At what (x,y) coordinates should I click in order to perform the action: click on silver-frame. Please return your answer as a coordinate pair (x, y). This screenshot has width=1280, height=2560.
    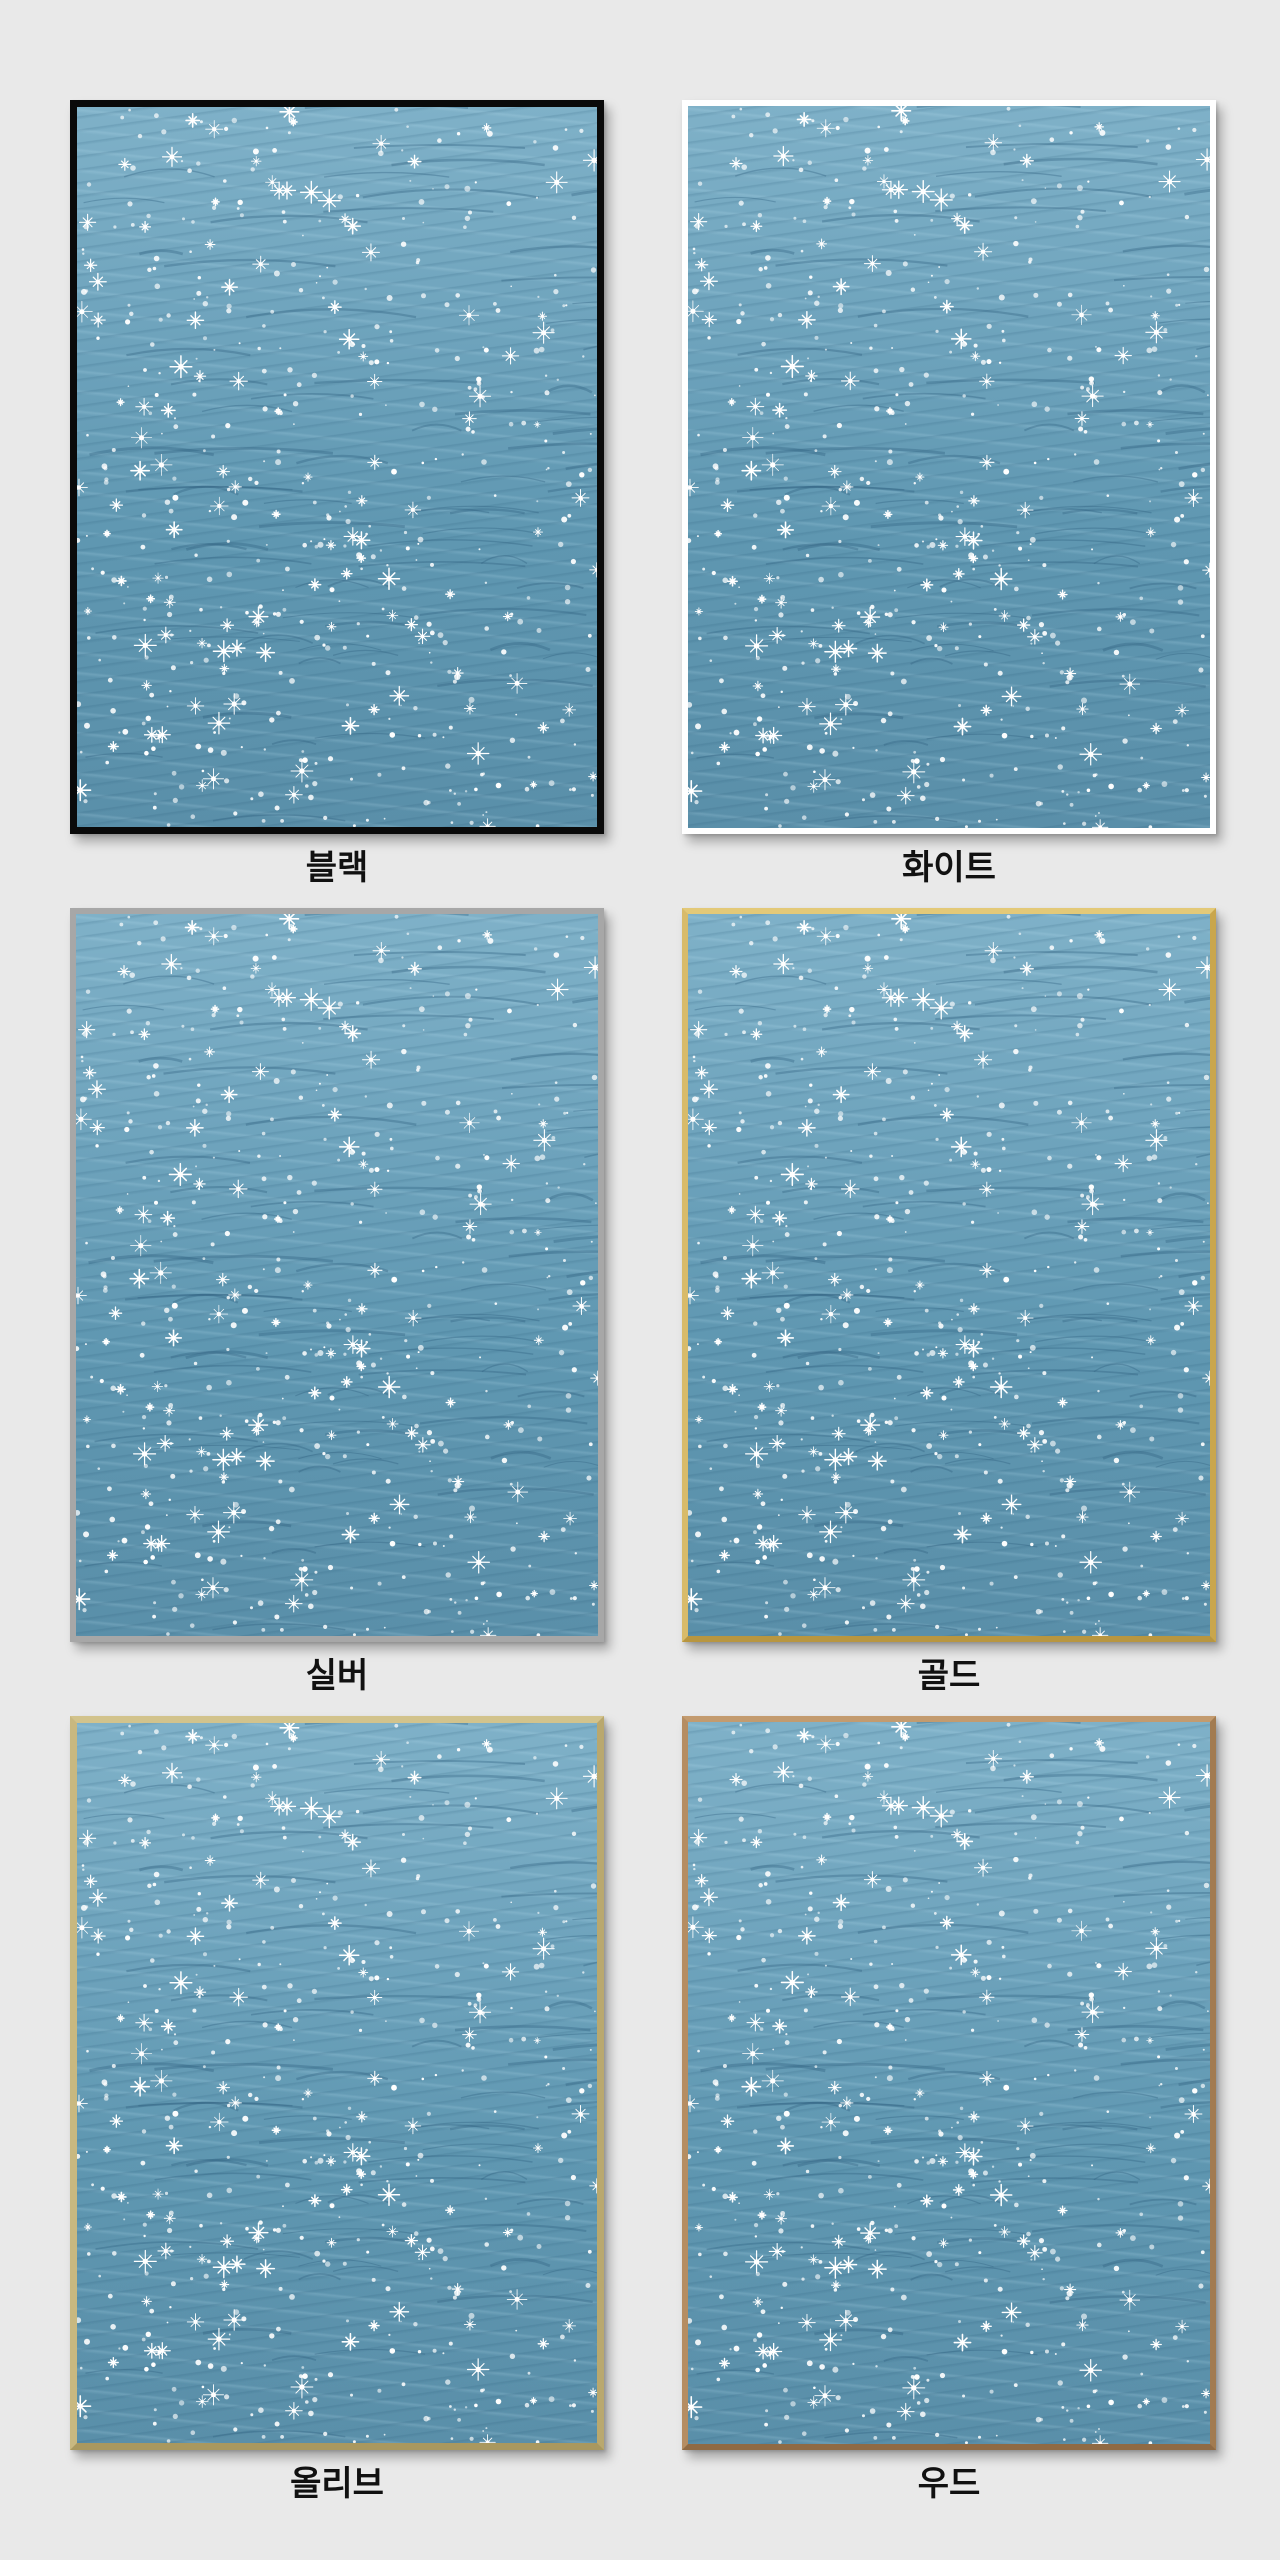
    Looking at the image, I should click on (337, 1275).